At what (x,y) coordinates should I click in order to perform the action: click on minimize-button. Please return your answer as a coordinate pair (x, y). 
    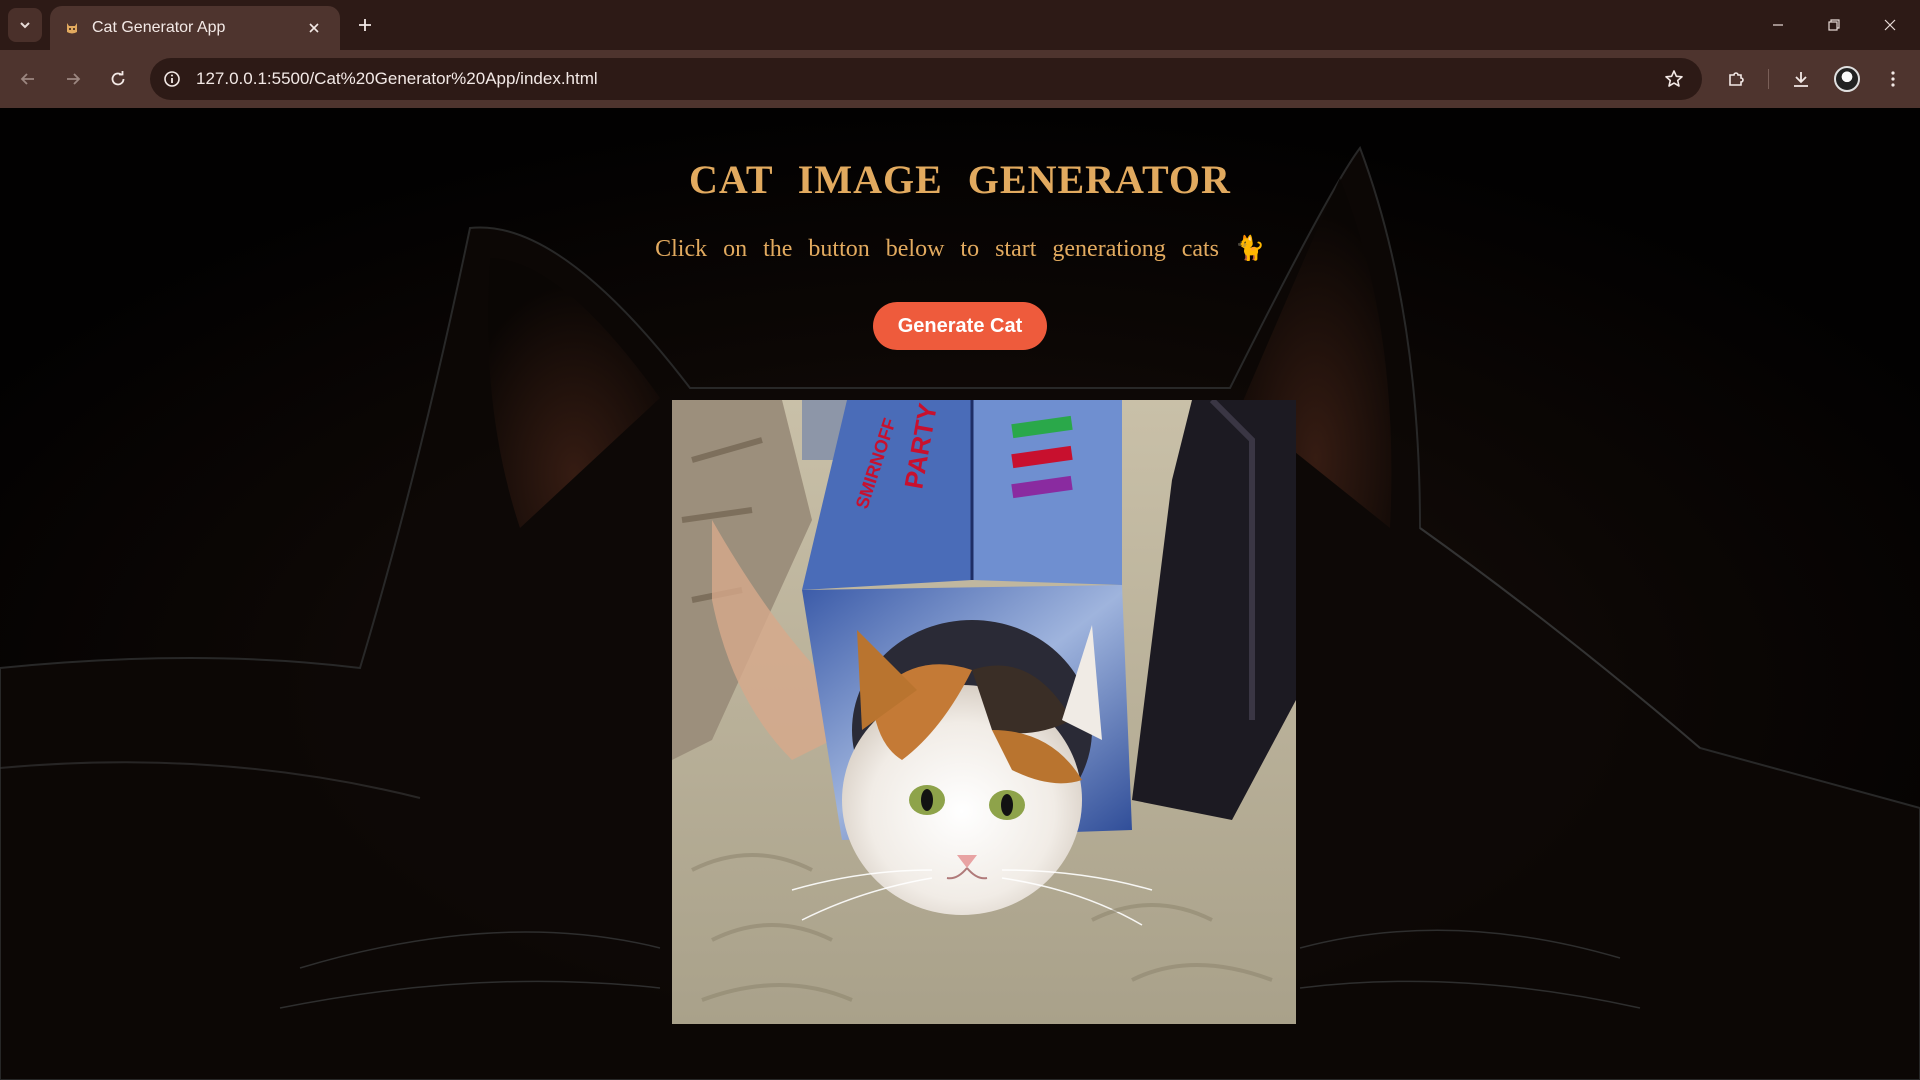
    Looking at the image, I should click on (1778, 25).